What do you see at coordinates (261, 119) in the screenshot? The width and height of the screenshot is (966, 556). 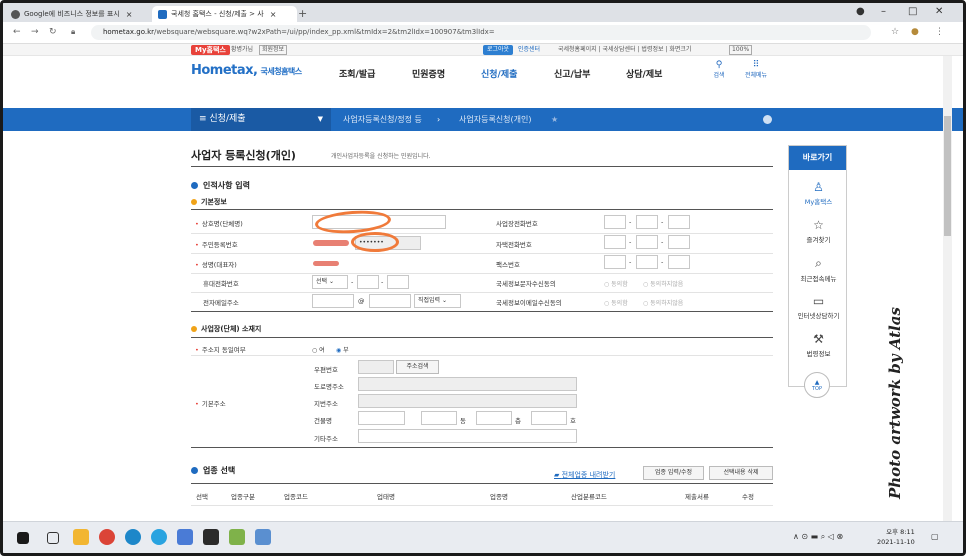 I see `nav-section-dropdown: ≡ 신청/제출 ▼` at bounding box center [261, 119].